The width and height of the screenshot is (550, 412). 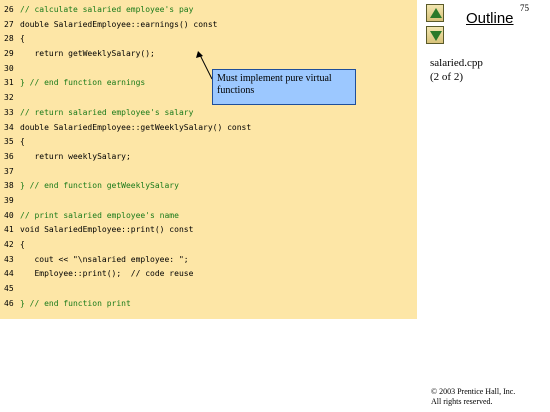 What do you see at coordinates (473, 391) in the screenshot?
I see `copyright-line: © 2003 Prentice Hall, Inc.` at bounding box center [473, 391].